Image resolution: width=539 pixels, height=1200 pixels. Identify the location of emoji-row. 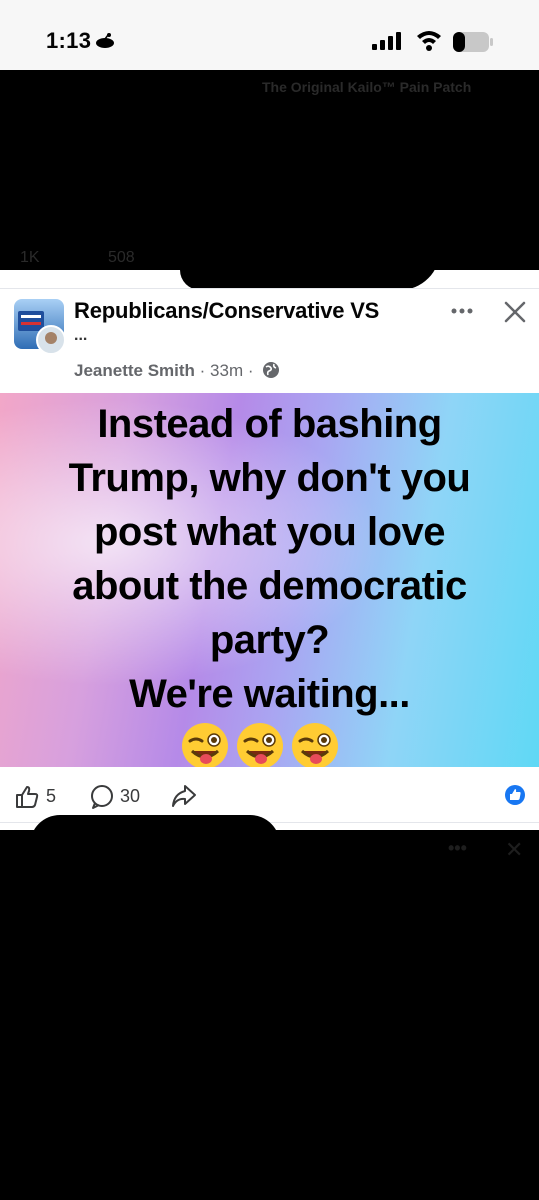
(270, 744).